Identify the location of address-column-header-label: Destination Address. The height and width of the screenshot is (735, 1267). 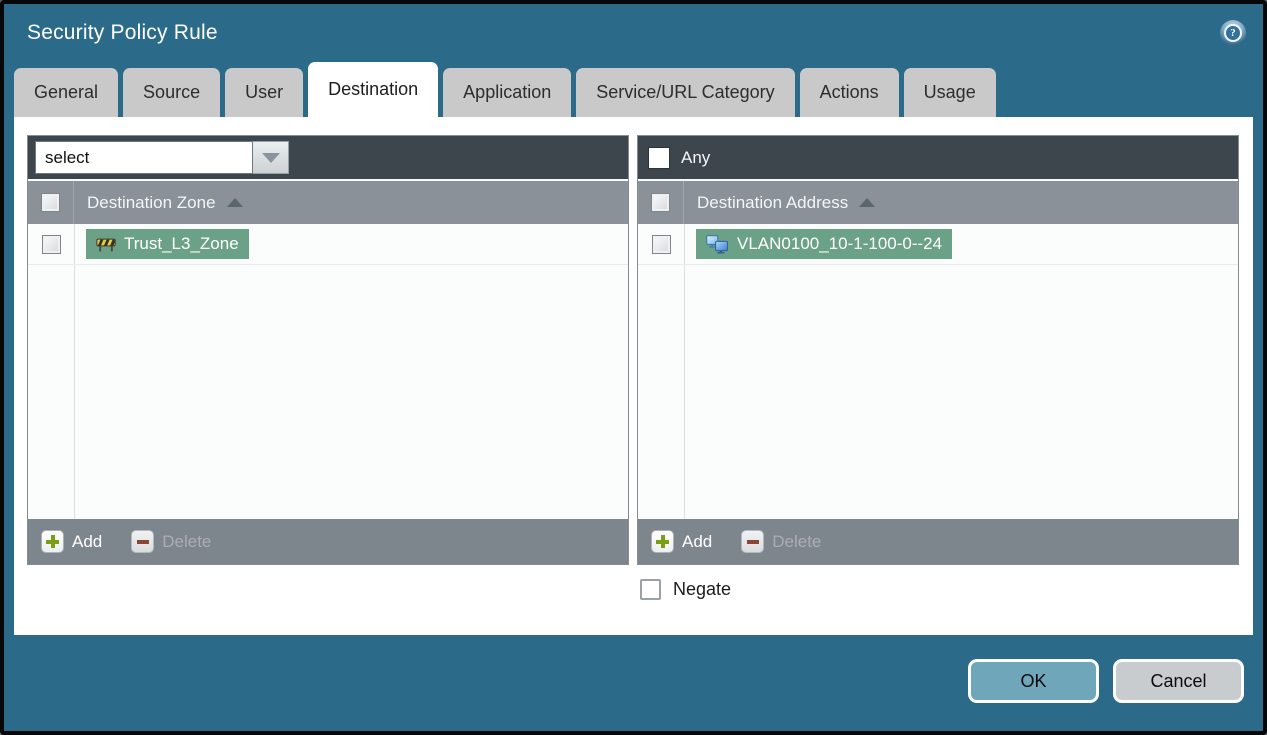
(773, 202).